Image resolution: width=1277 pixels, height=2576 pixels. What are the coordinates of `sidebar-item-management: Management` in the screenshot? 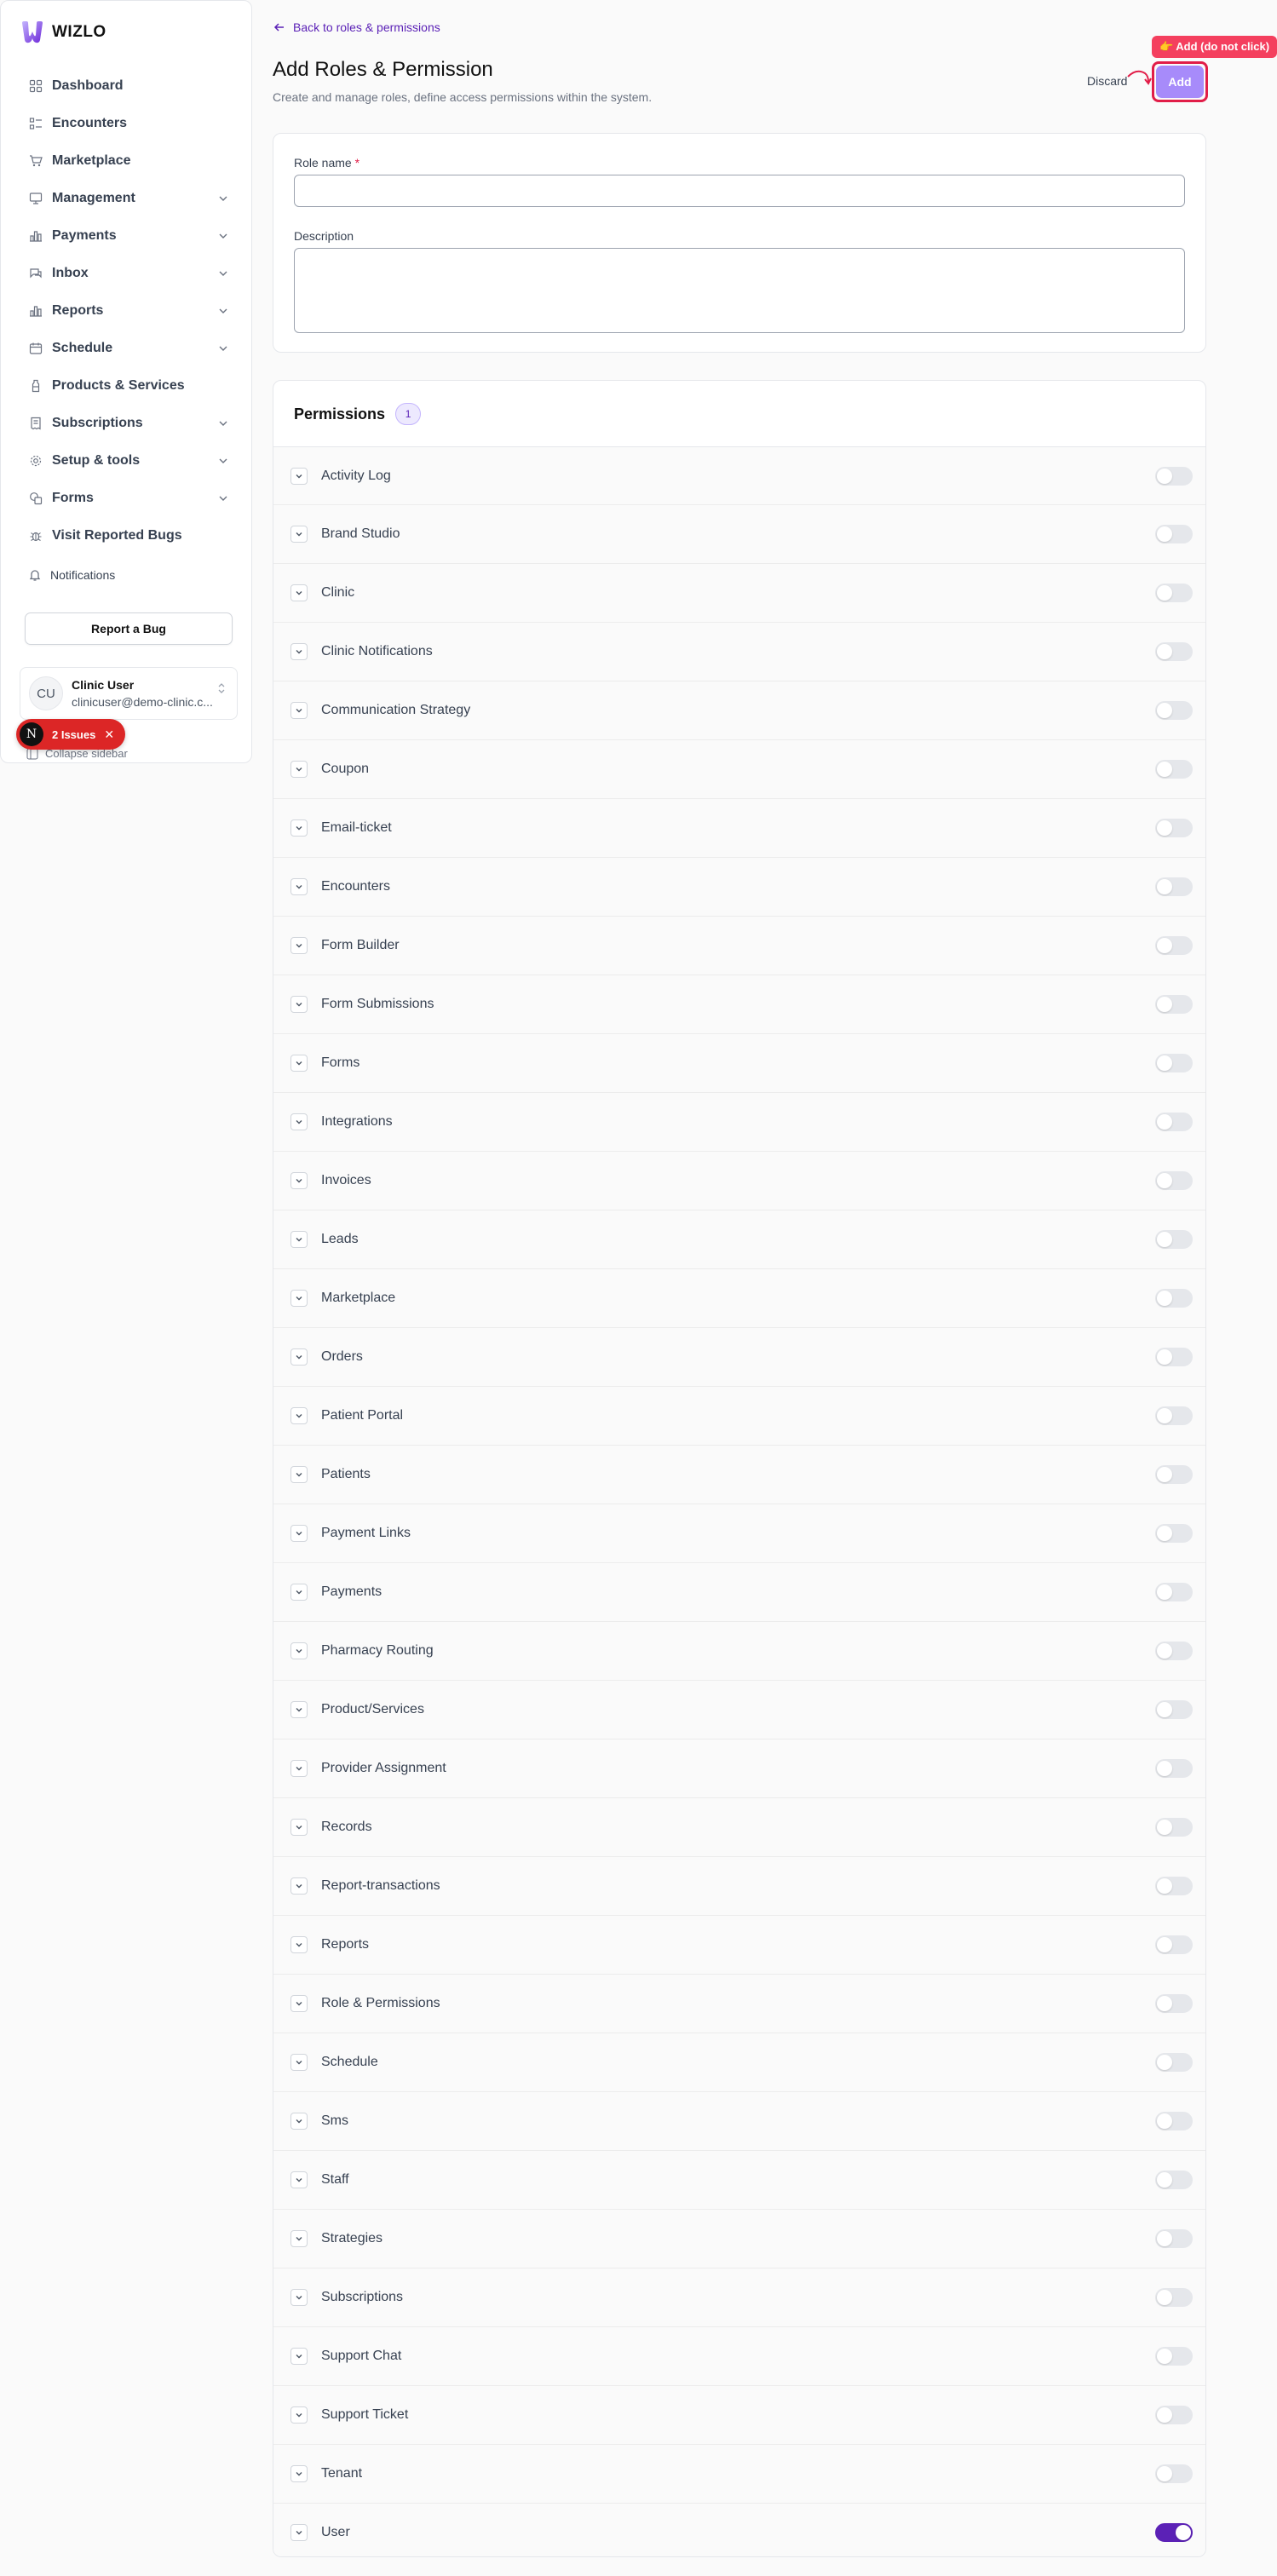 It's located at (127, 199).